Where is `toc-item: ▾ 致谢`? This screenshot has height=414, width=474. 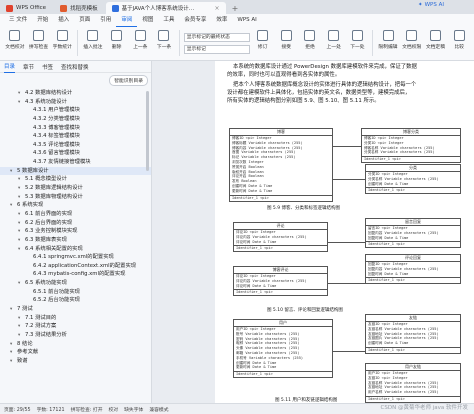 toc-item: ▾ 致谢 is located at coordinates (75, 361).